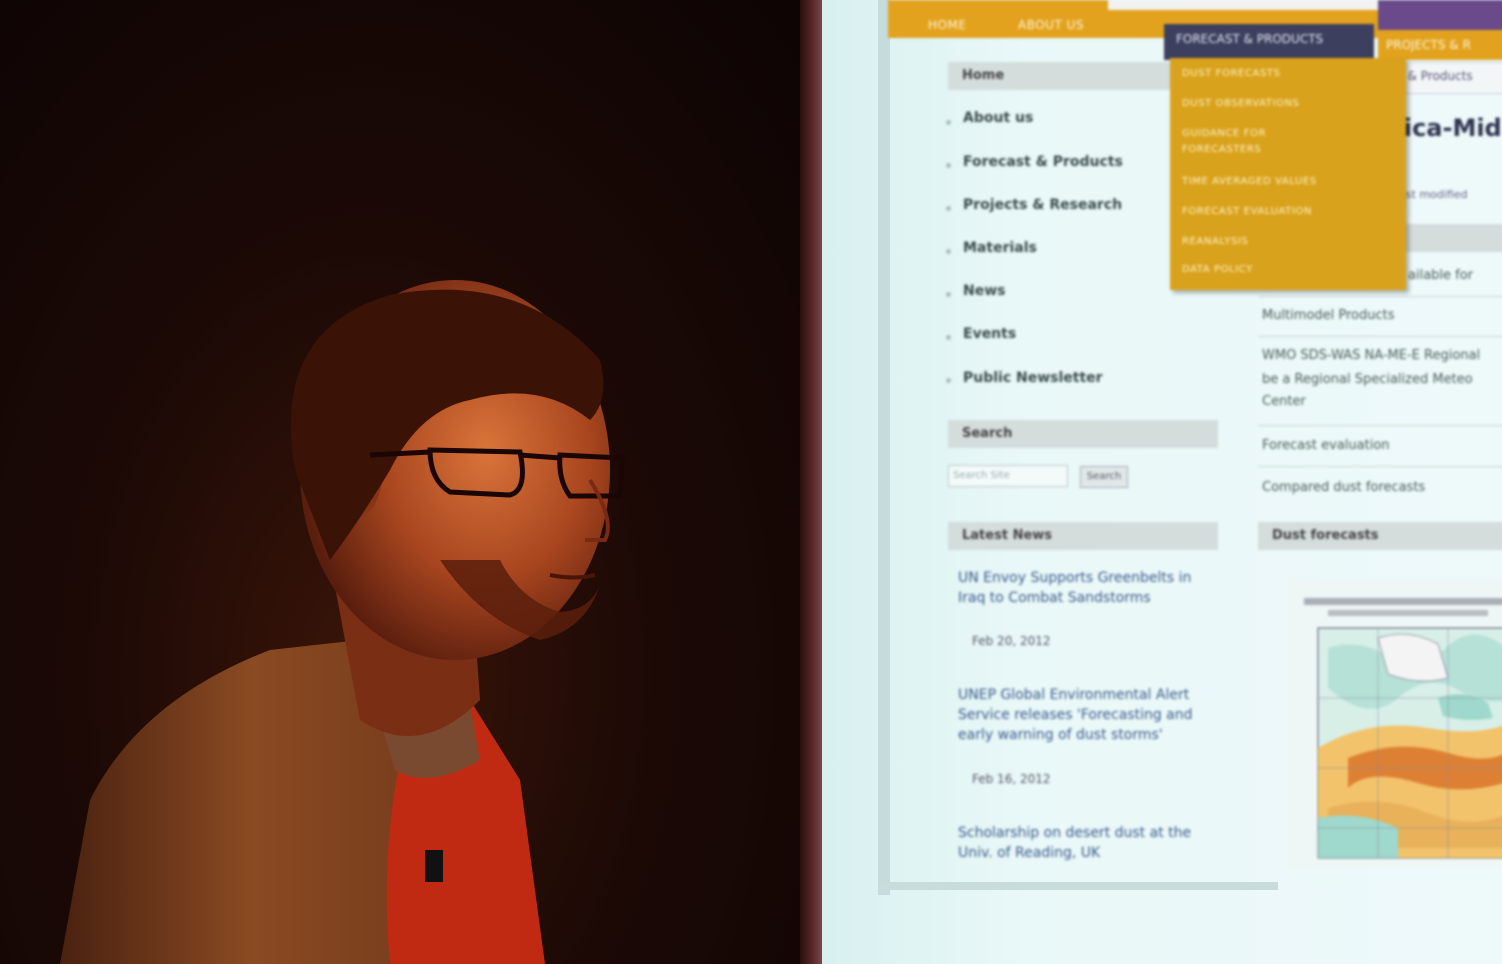 Image resolution: width=1502 pixels, height=964 pixels. What do you see at coordinates (998, 118) in the screenshot?
I see `sidebar-item-about: About us` at bounding box center [998, 118].